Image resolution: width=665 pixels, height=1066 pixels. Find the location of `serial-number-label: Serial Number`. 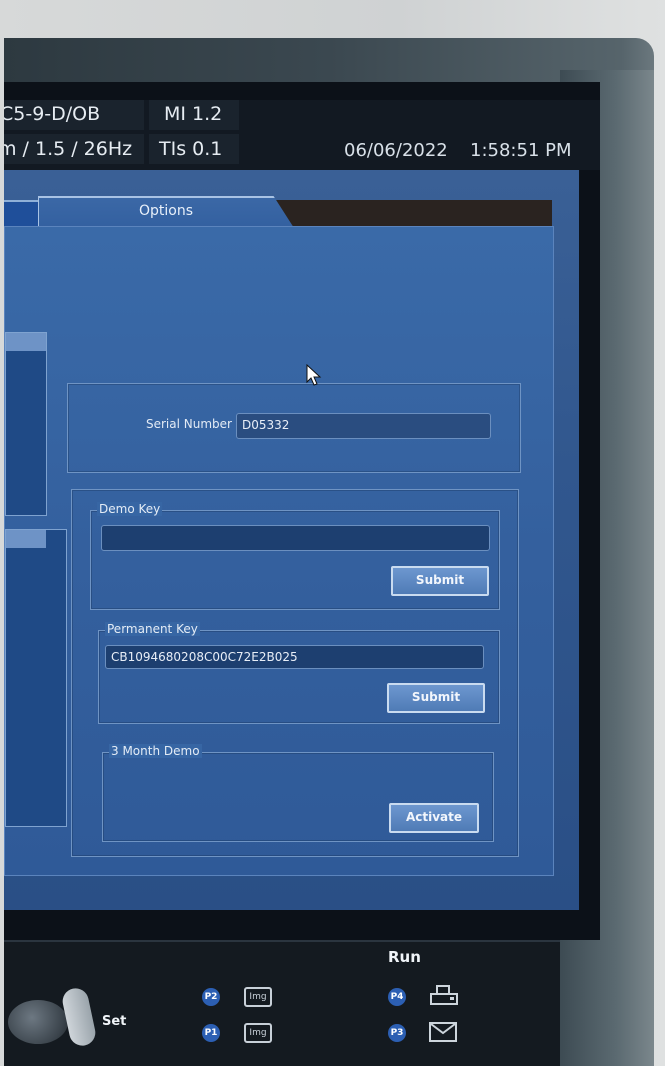

serial-number-label: Serial Number is located at coordinates (189, 424).